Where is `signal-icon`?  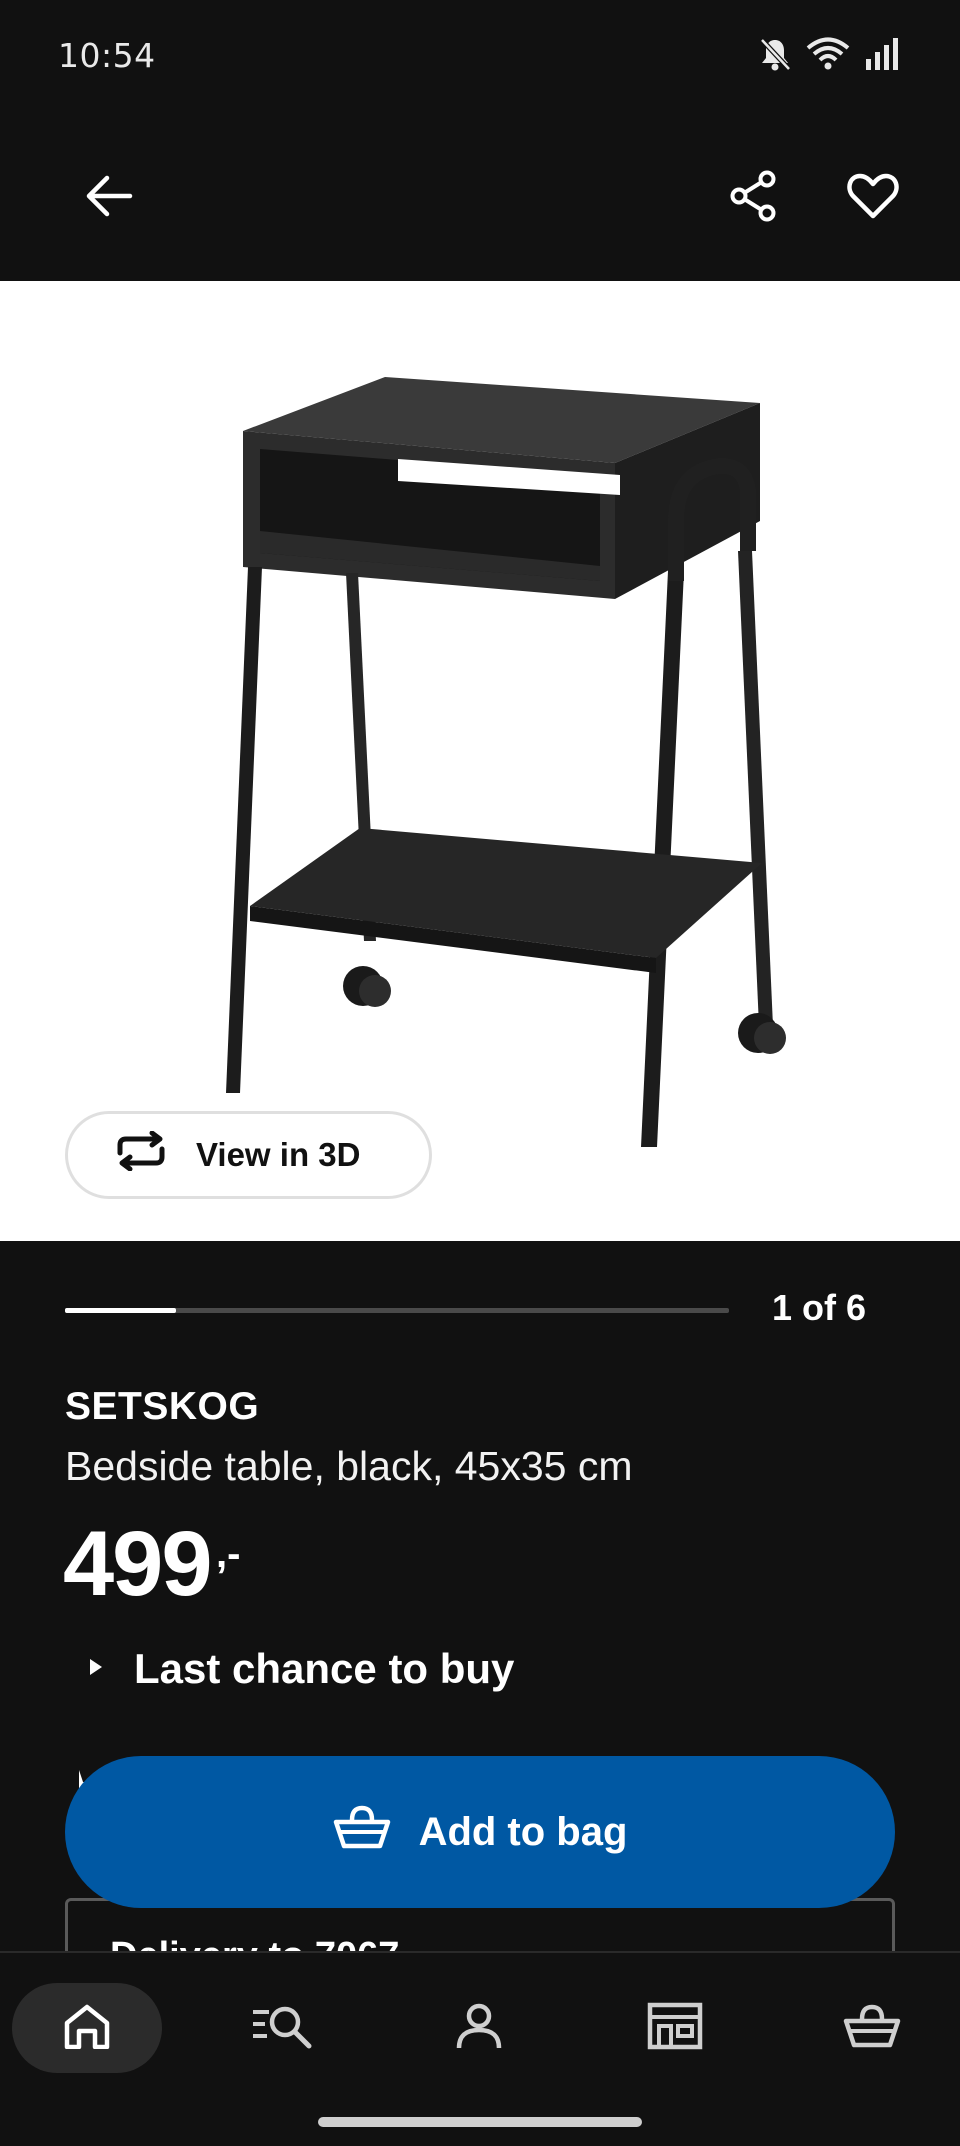 signal-icon is located at coordinates (882, 56).